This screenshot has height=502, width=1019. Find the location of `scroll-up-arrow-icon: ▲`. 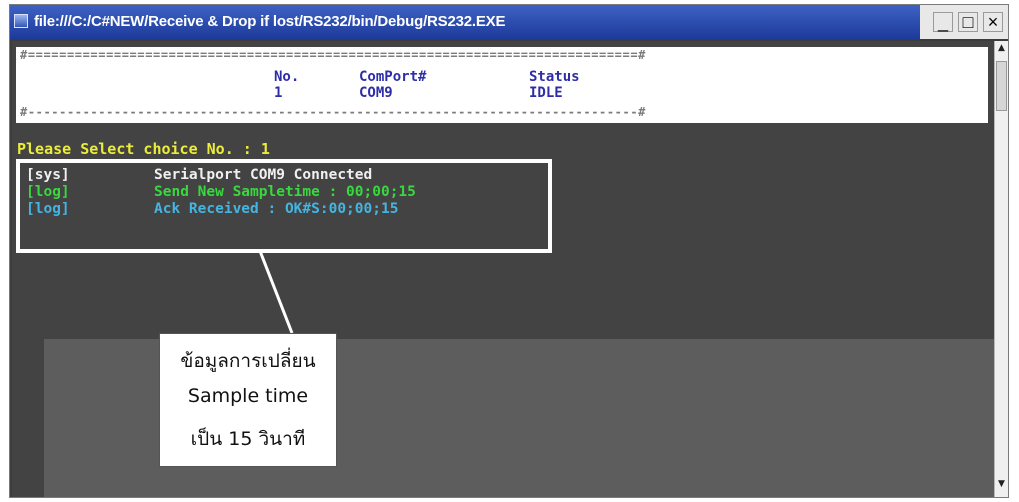

scroll-up-arrow-icon: ▲ is located at coordinates (1001, 51).